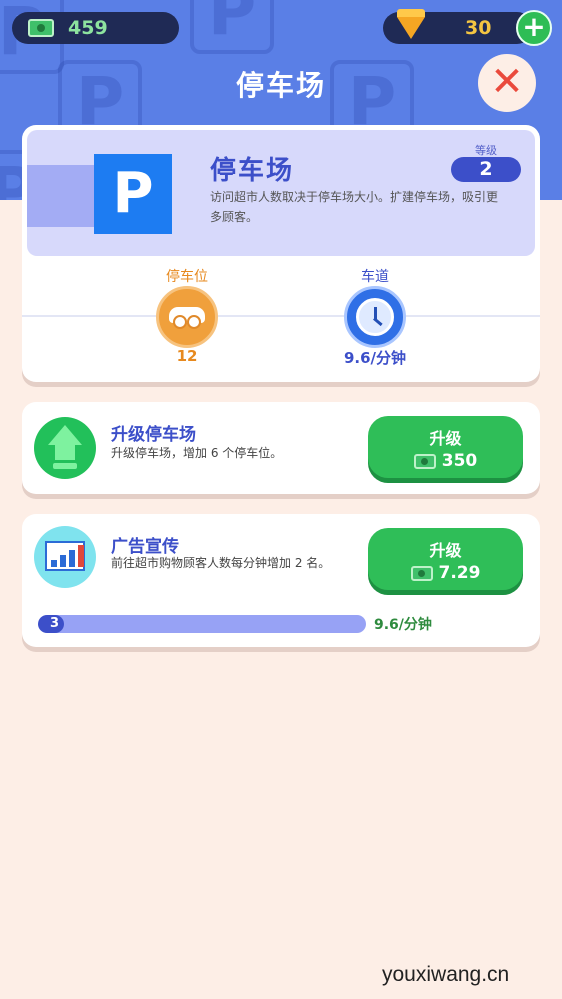  I want to click on gem-amount: 30, so click(478, 28).